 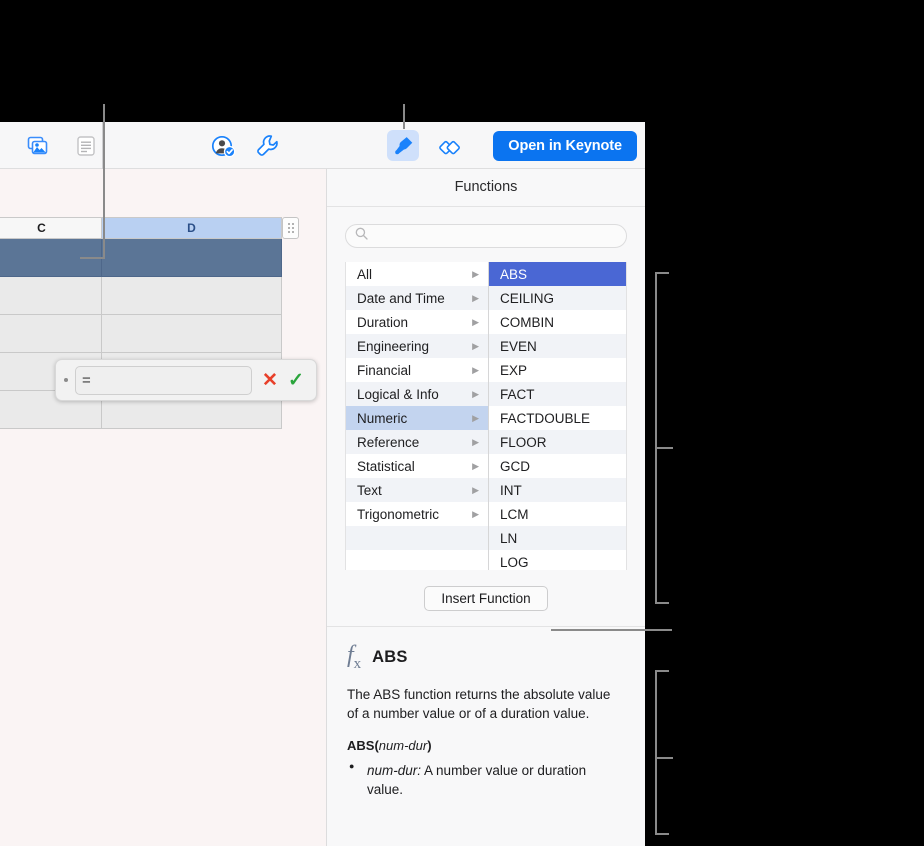 What do you see at coordinates (557, 466) in the screenshot?
I see `function-item-gcd: GCD` at bounding box center [557, 466].